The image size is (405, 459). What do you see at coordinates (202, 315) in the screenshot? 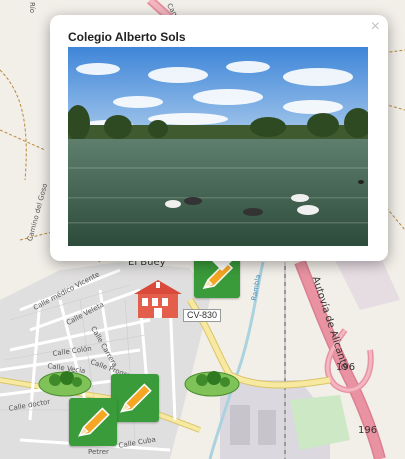
I see `road-shield-cv830: CV-830` at bounding box center [202, 315].